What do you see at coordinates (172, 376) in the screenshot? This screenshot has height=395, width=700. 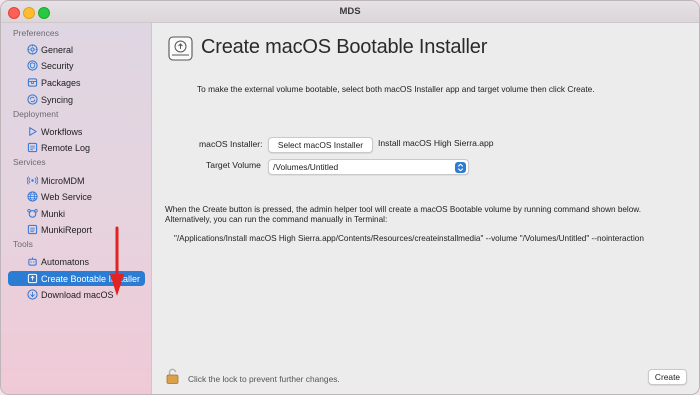 I see `lock-icon` at bounding box center [172, 376].